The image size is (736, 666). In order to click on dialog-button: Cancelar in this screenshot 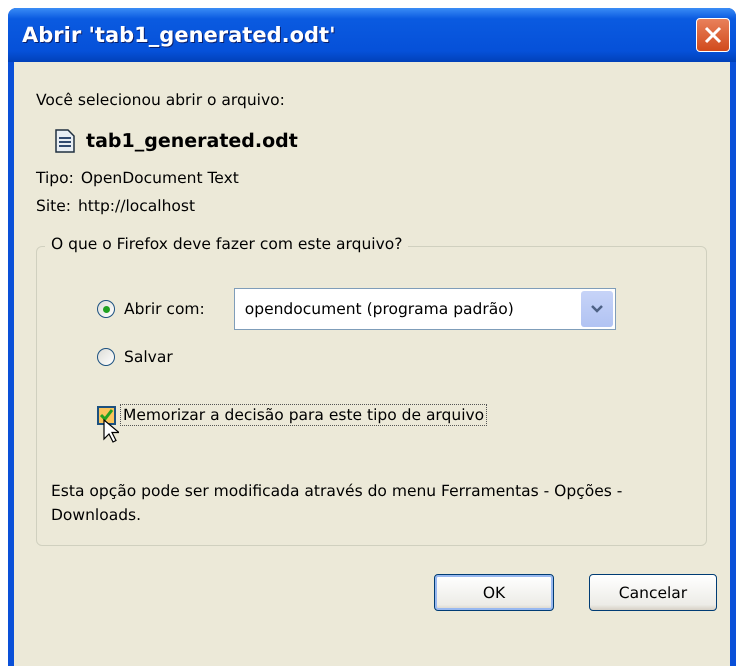, I will do `click(653, 592)`.